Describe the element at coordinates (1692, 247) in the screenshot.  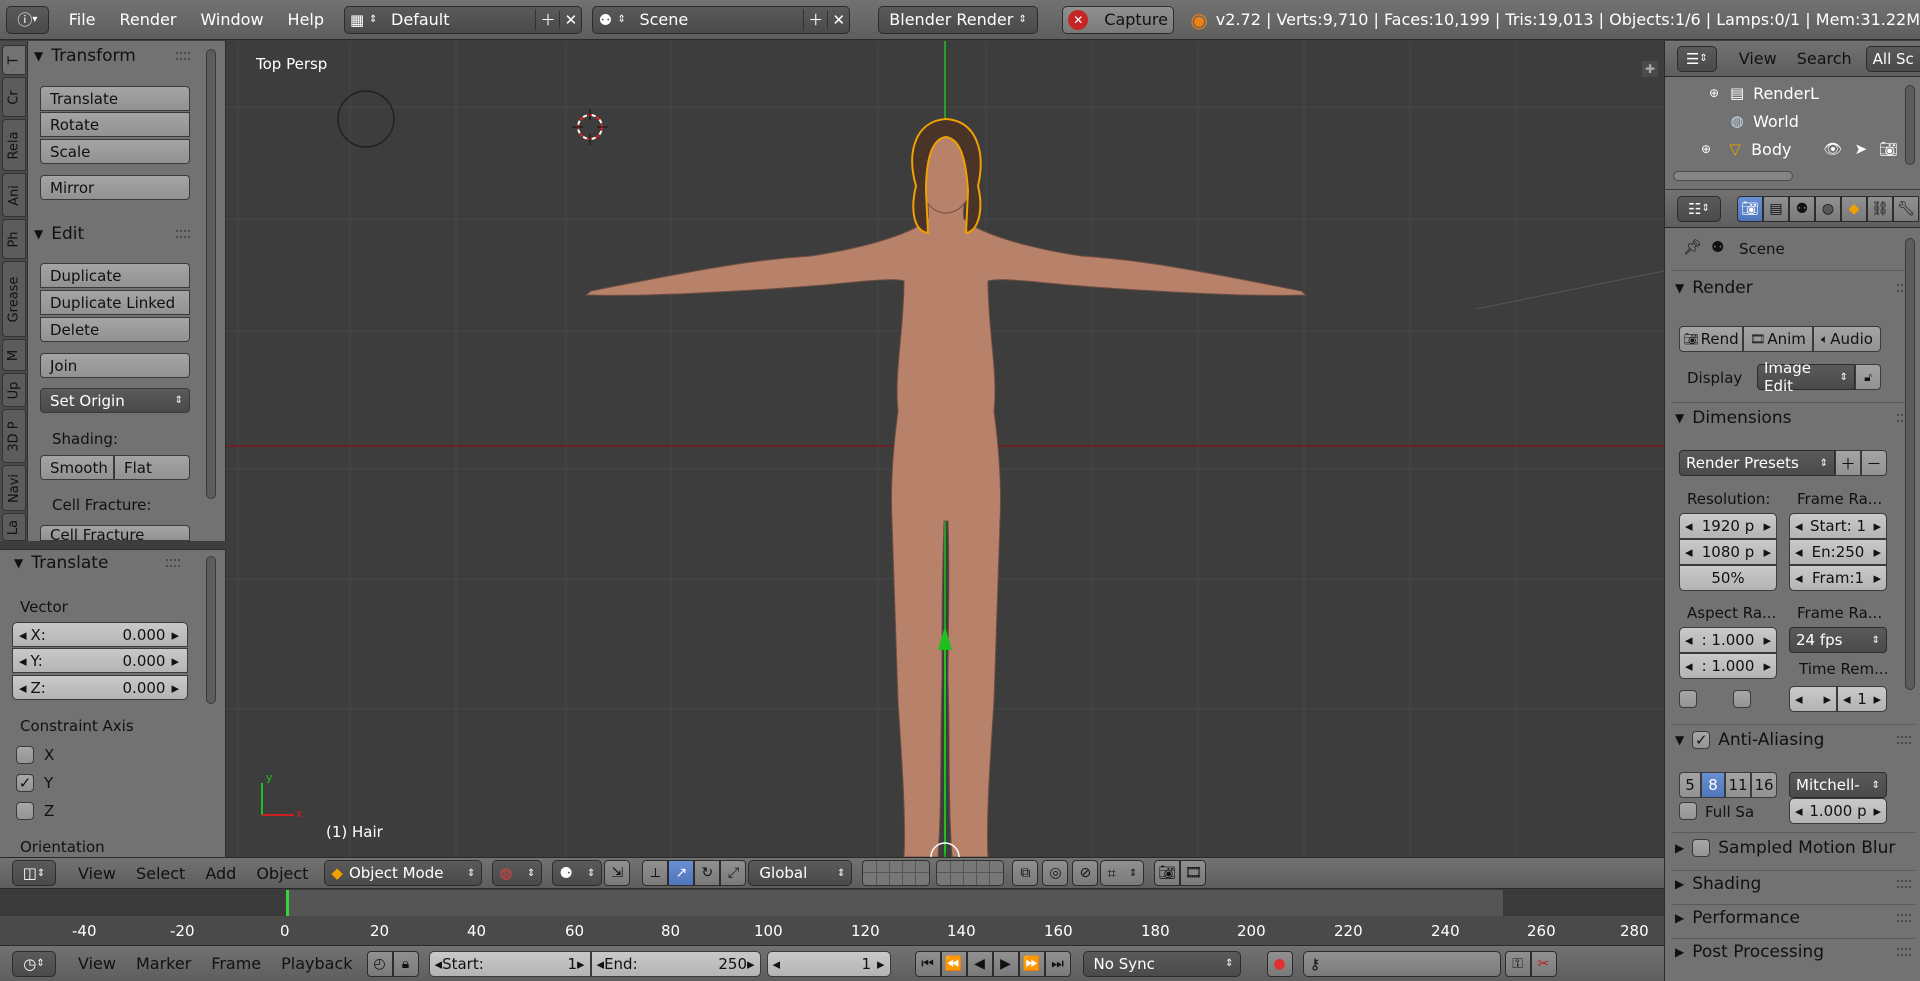
I see `pin-icon: 📌︎` at that location.